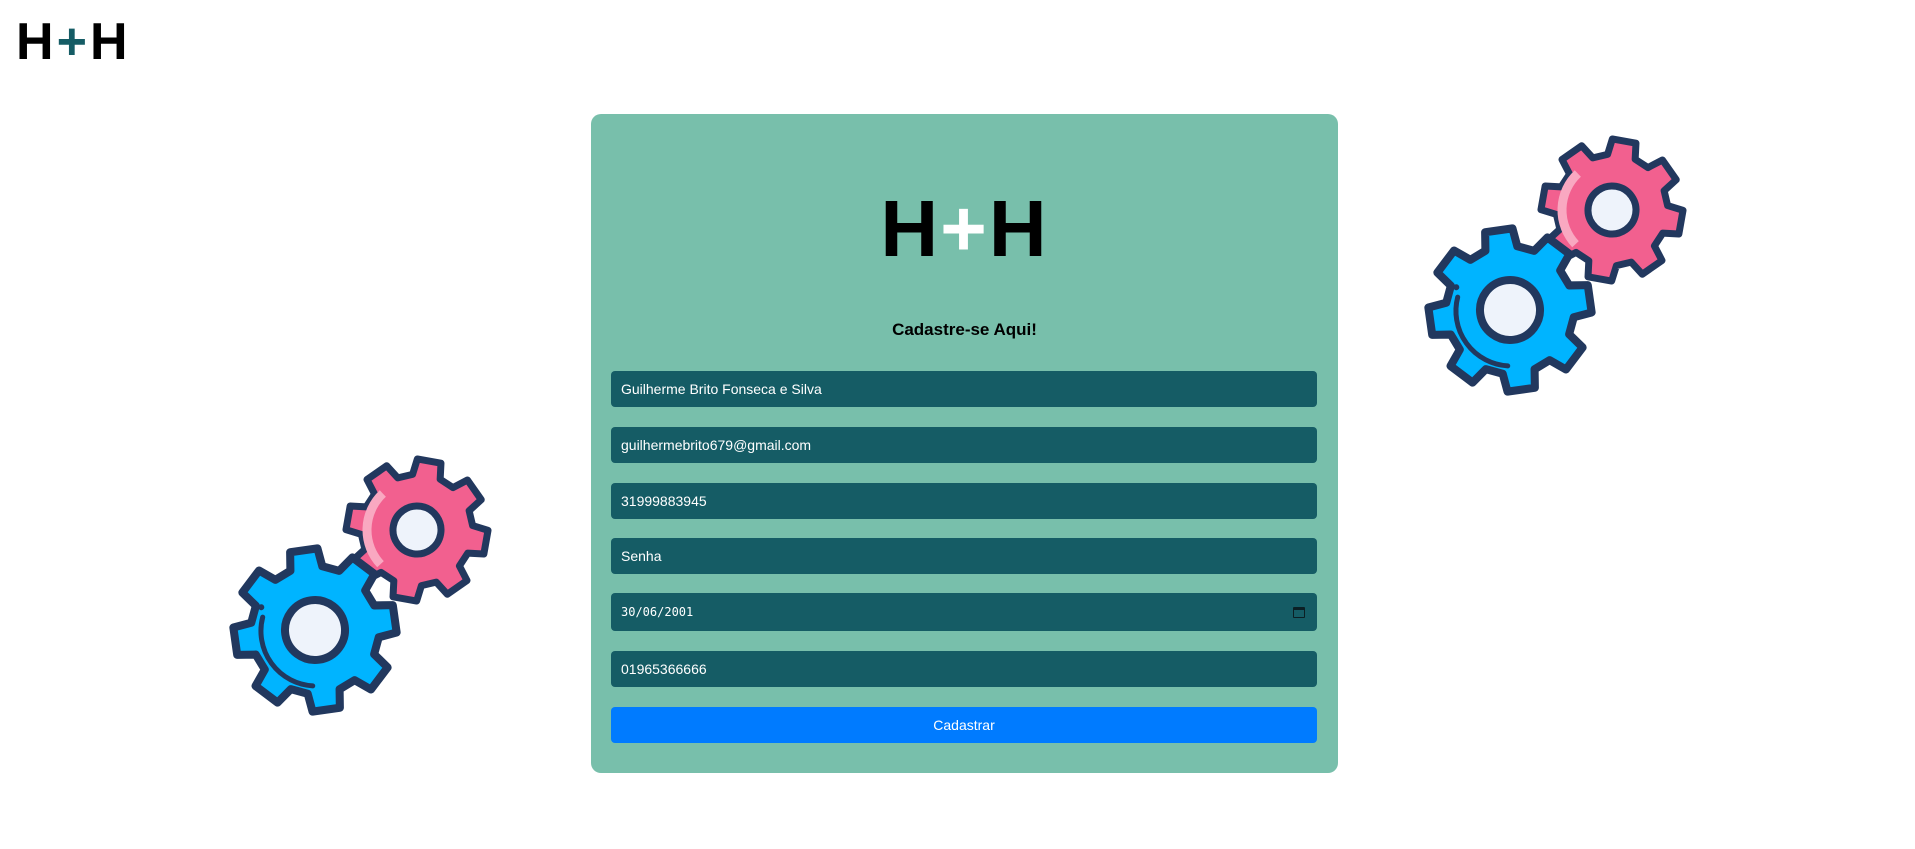 The height and width of the screenshot is (849, 1915). I want to click on birthdate-field: 30/06/2001, so click(964, 612).